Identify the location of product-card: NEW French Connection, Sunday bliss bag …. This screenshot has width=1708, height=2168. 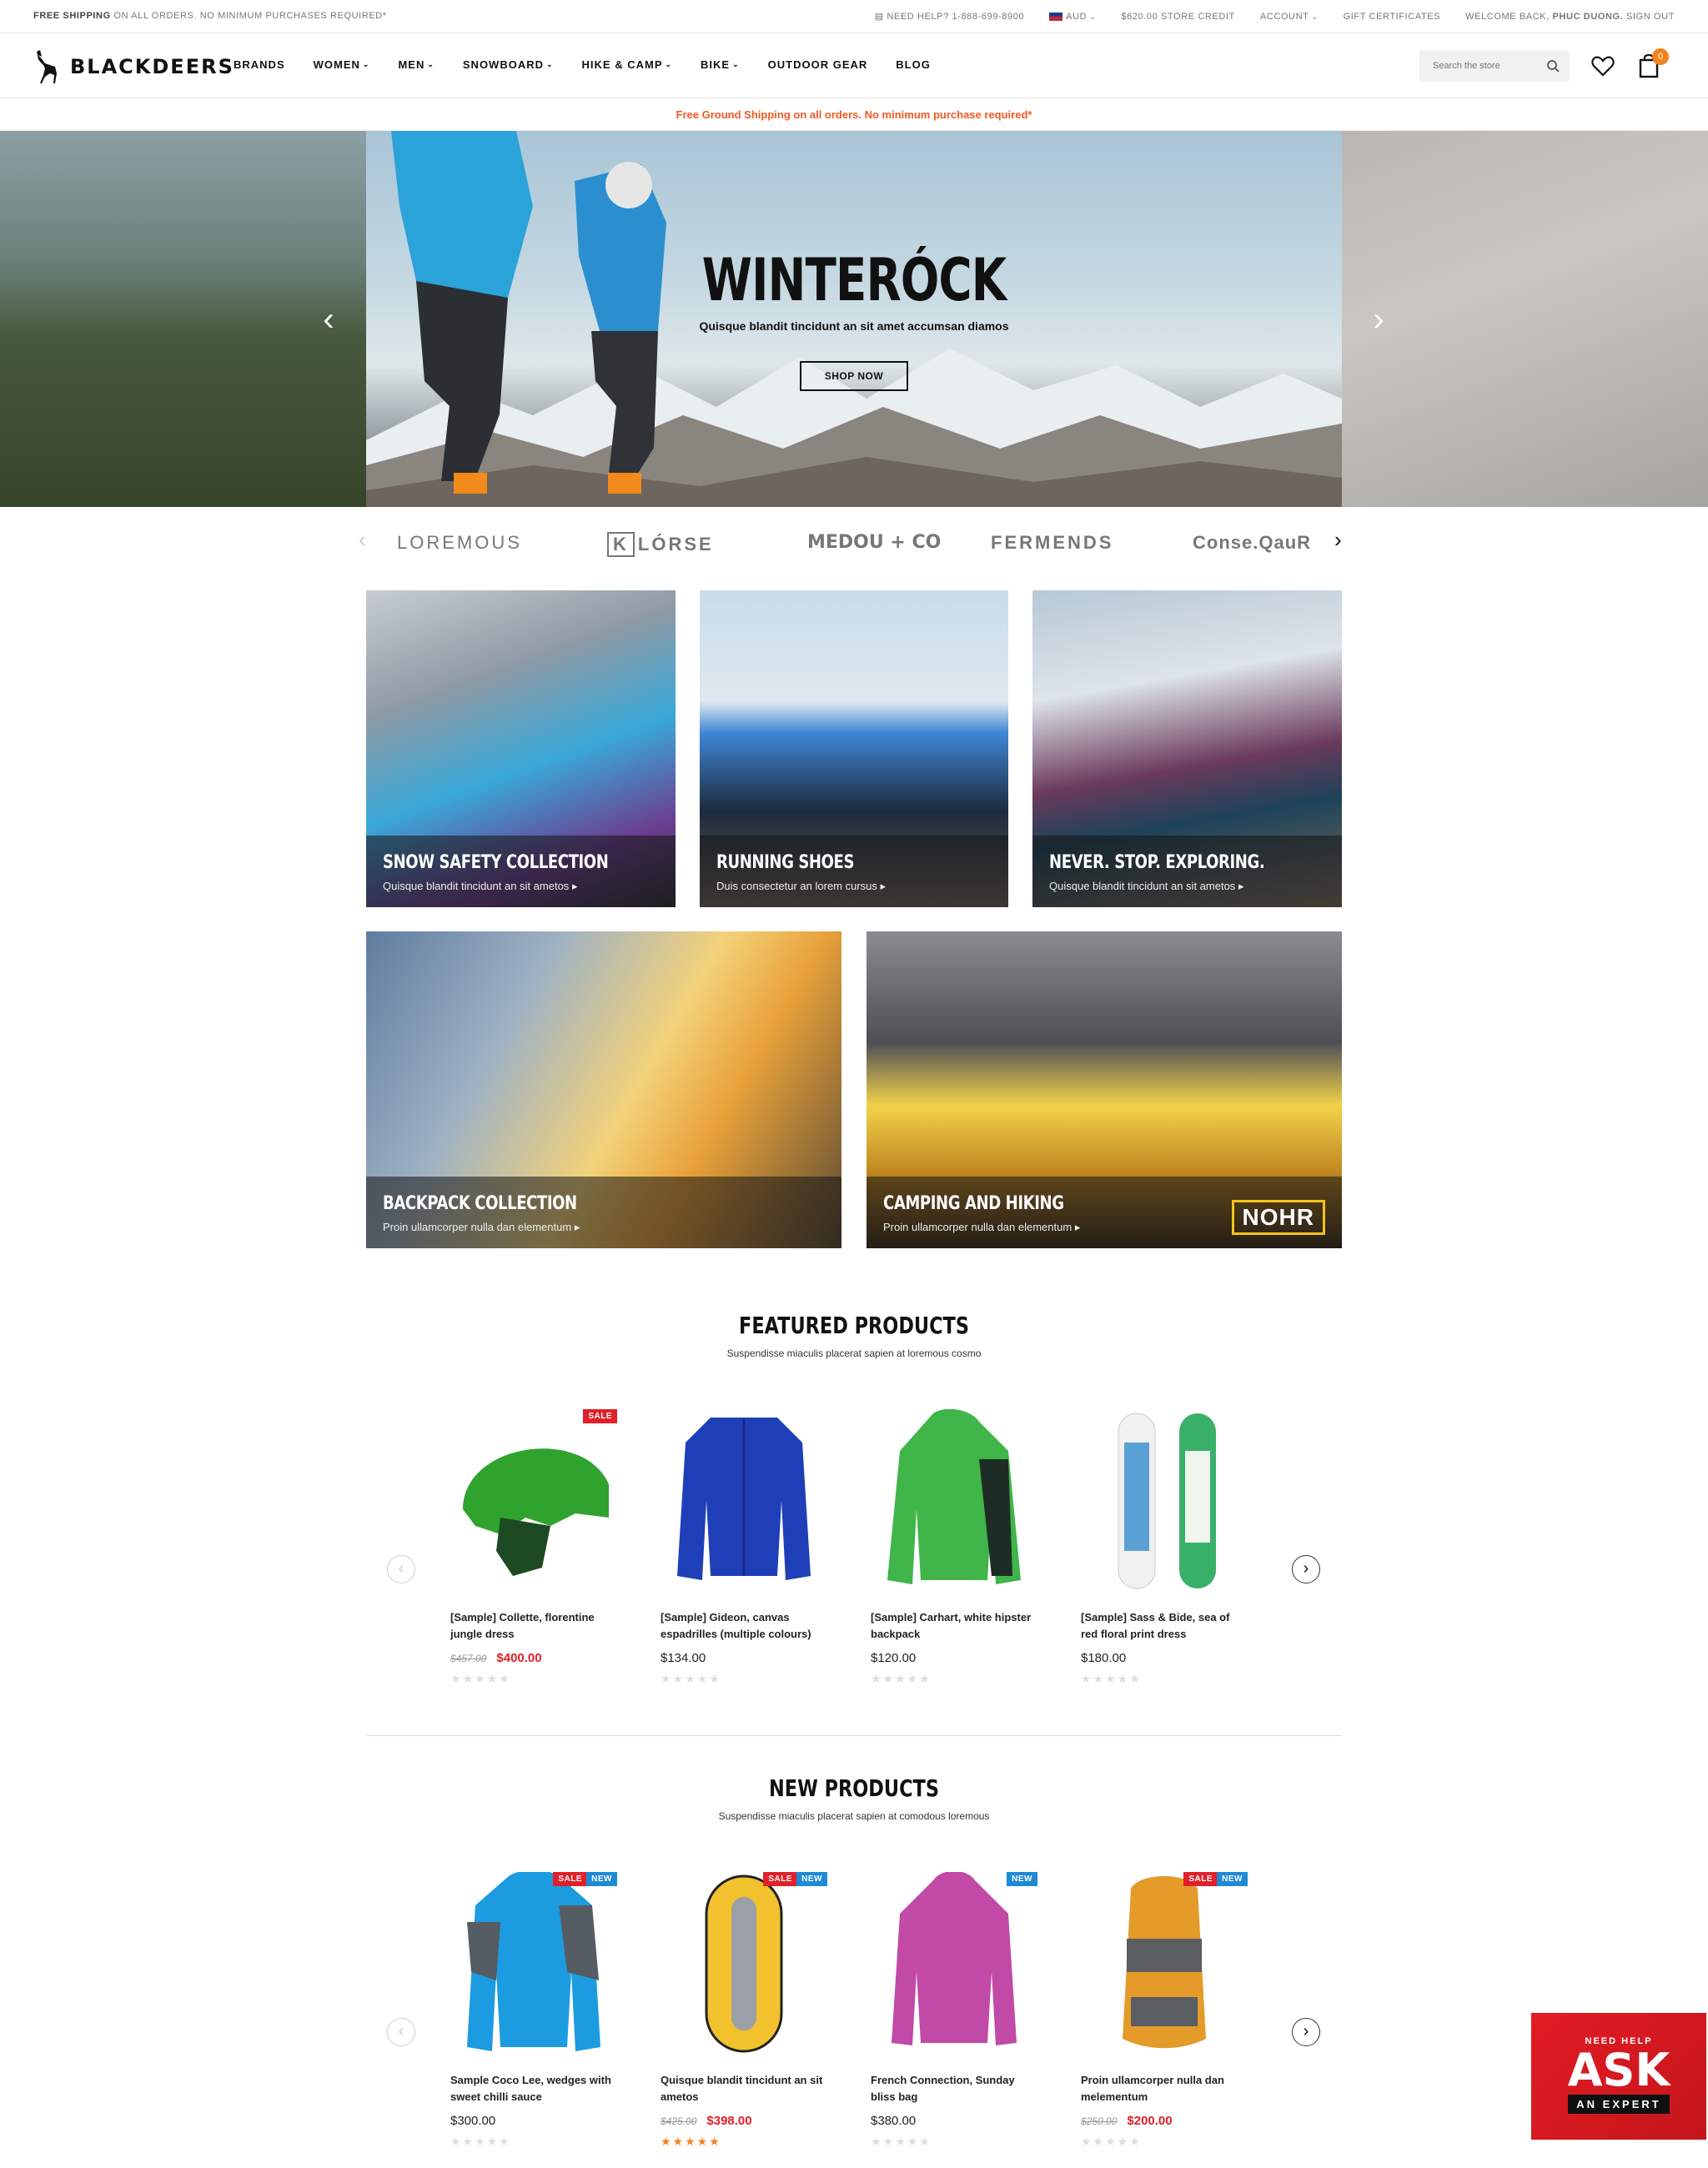
(954, 2009).